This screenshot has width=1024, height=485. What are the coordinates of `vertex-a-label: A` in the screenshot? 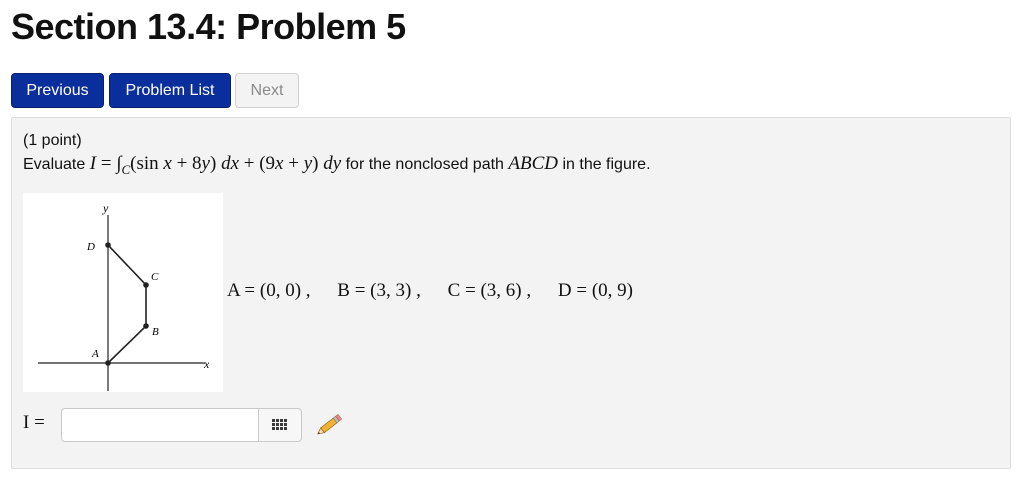 It's located at (95, 354).